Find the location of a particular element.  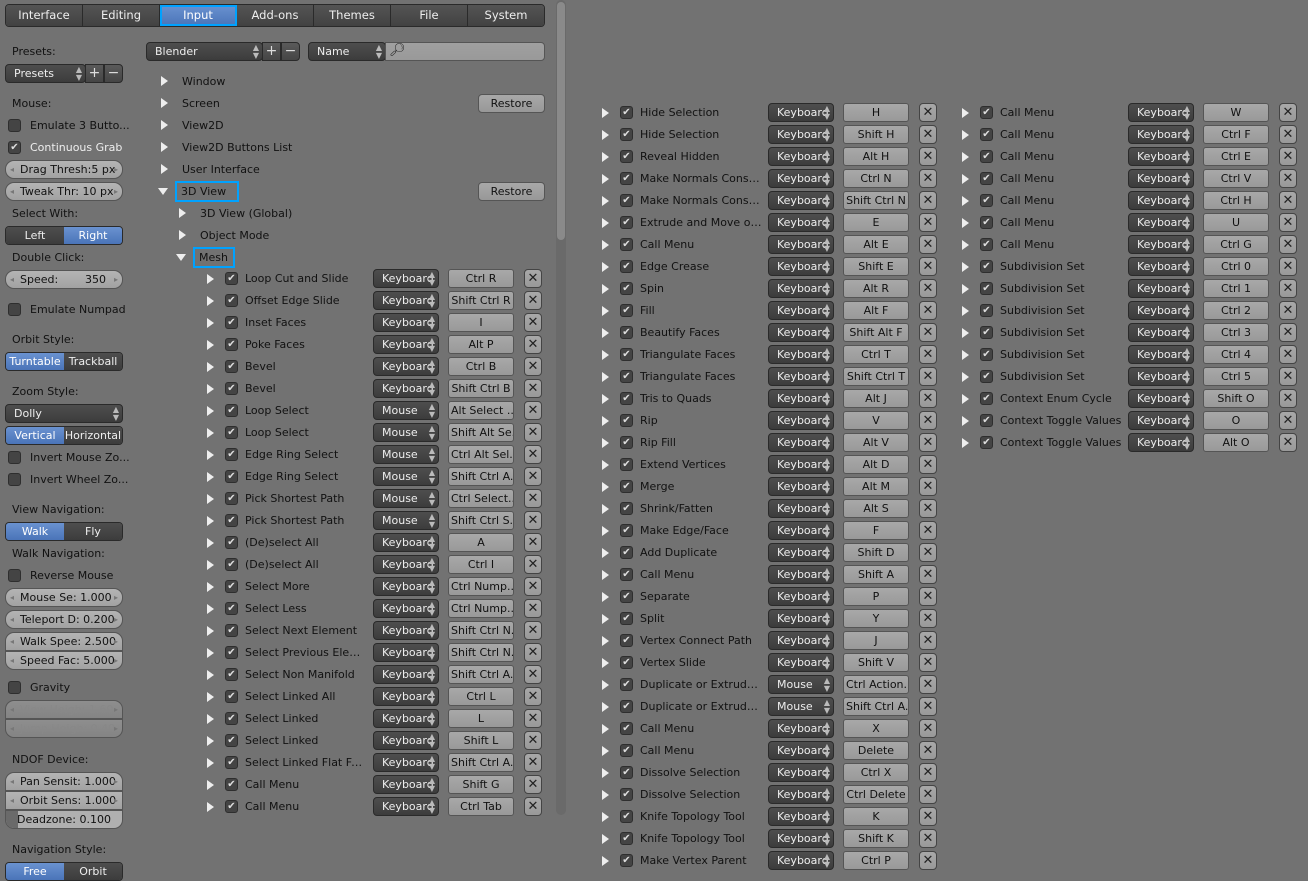

key-binding-button: O is located at coordinates (1236, 420).